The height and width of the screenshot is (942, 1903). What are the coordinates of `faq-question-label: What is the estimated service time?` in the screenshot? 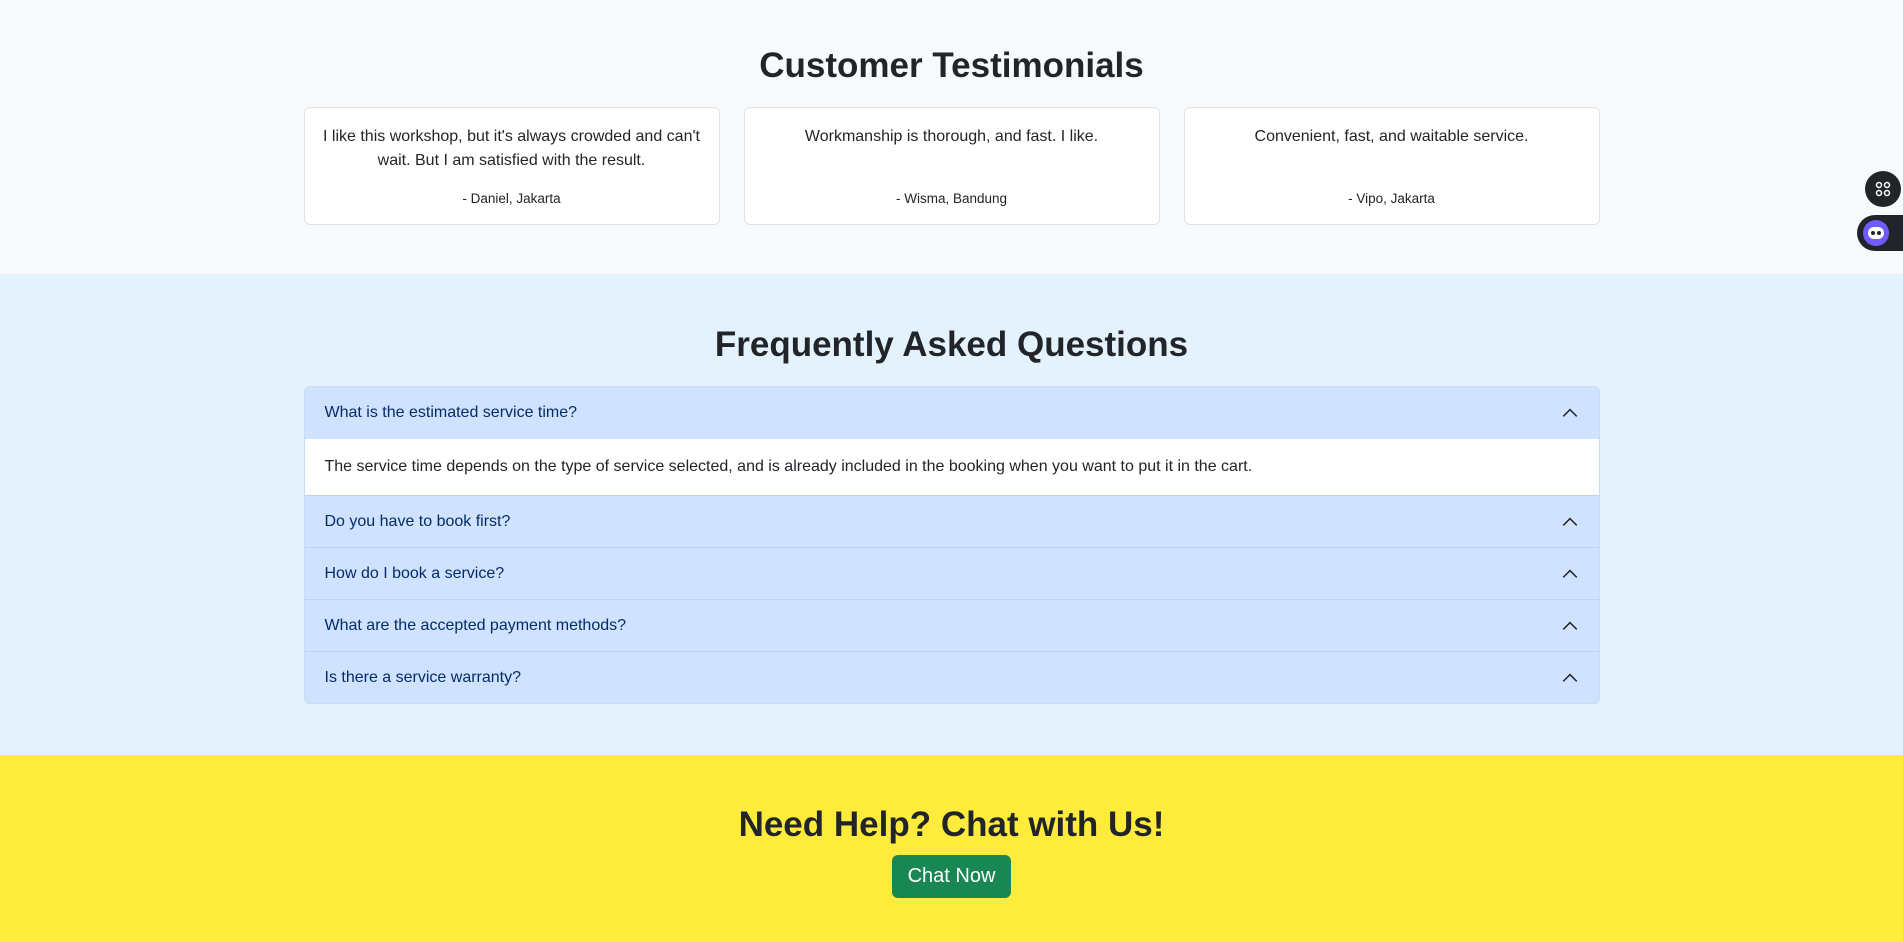 It's located at (451, 412).